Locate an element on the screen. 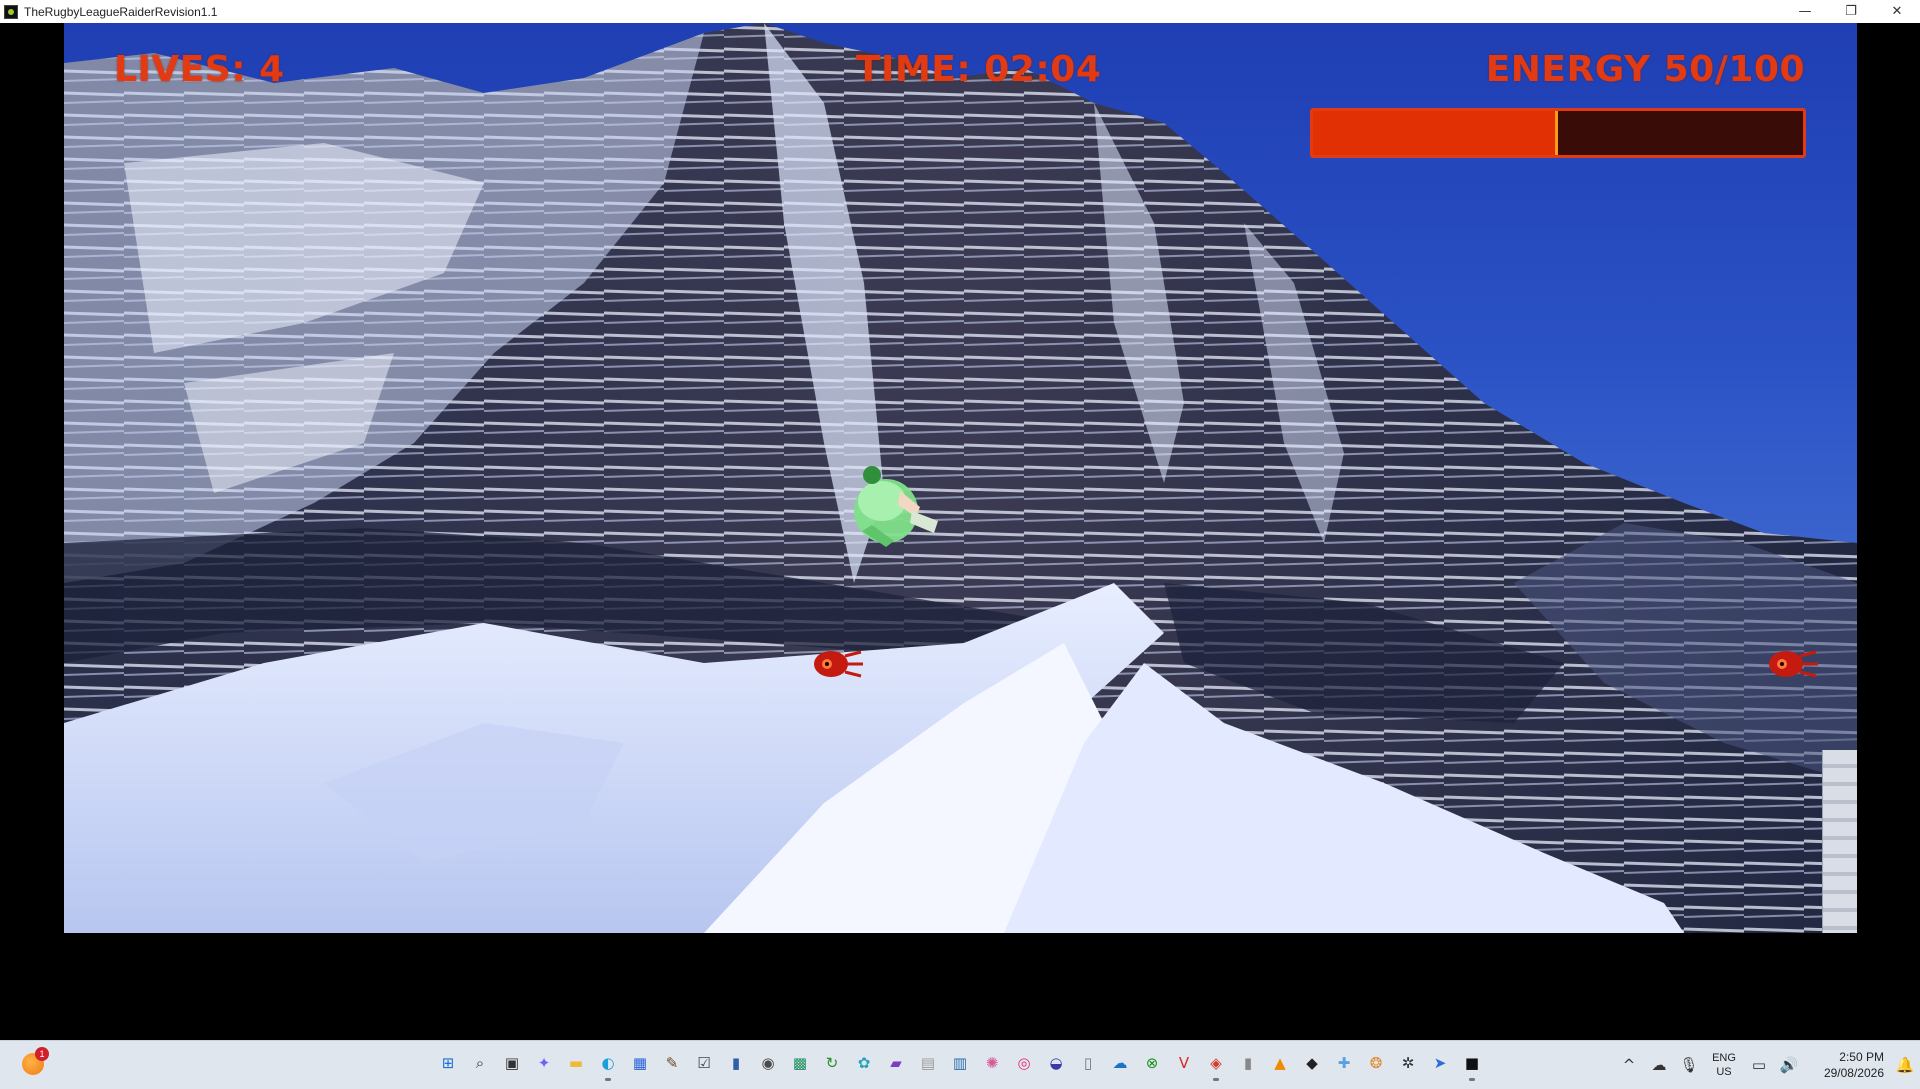 This screenshot has width=1920, height=1089. app-icon-2: ☑ is located at coordinates (704, 1063).